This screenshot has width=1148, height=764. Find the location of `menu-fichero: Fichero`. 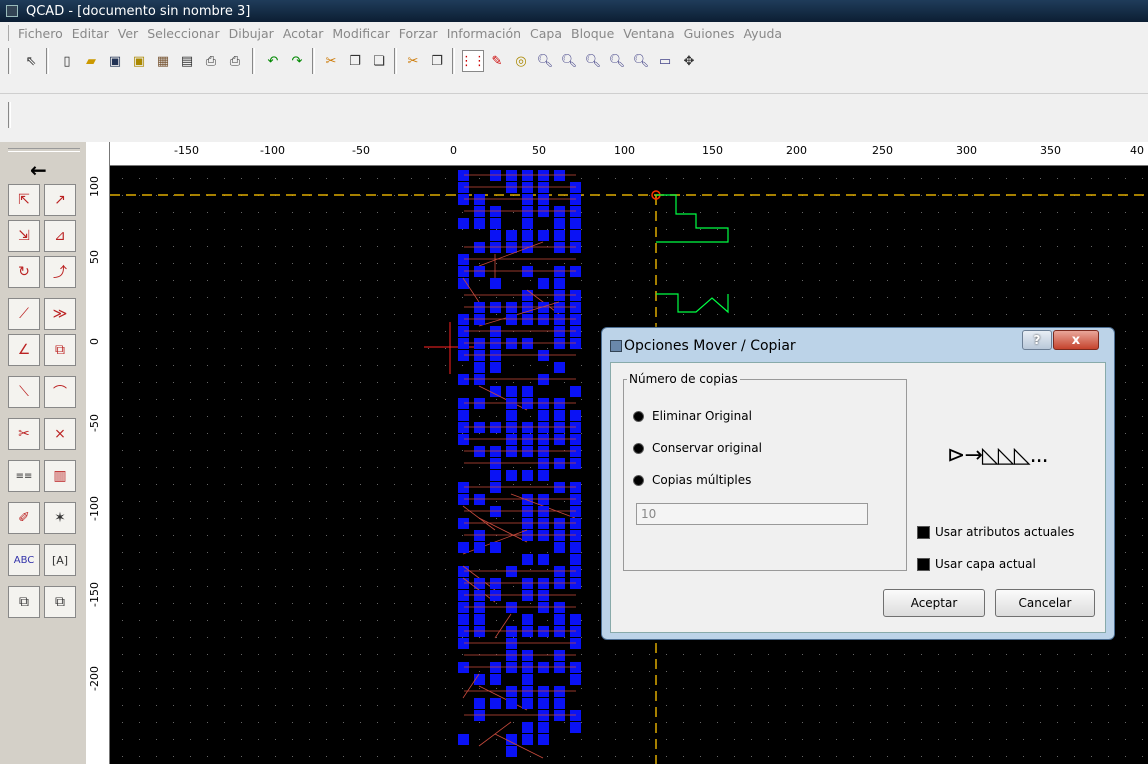

menu-fichero: Fichero is located at coordinates (40, 33).